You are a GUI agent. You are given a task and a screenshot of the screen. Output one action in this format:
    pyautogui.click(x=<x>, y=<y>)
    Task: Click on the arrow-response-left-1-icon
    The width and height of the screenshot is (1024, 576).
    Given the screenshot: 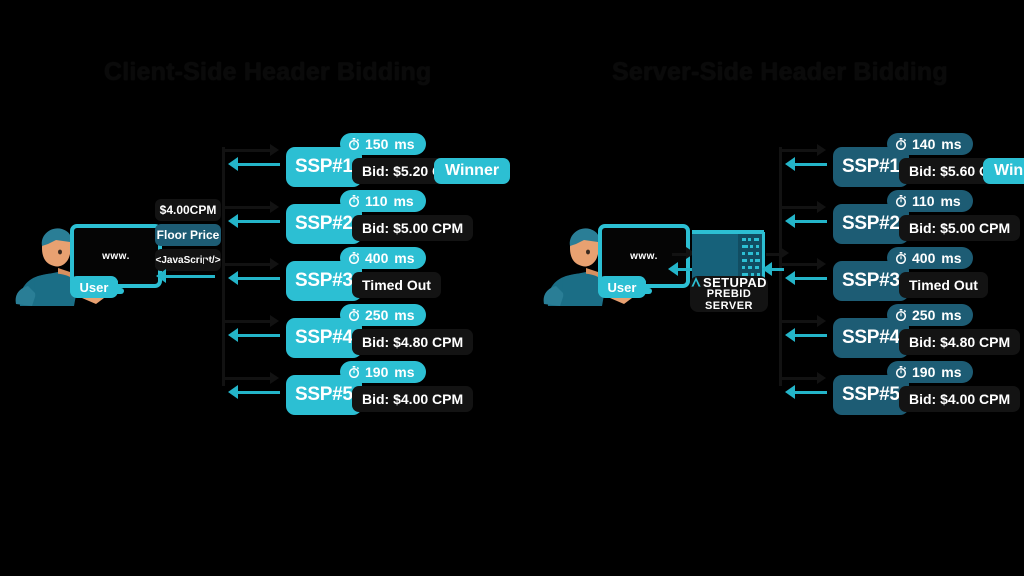 What is the action you would take?
    pyautogui.click(x=233, y=164)
    